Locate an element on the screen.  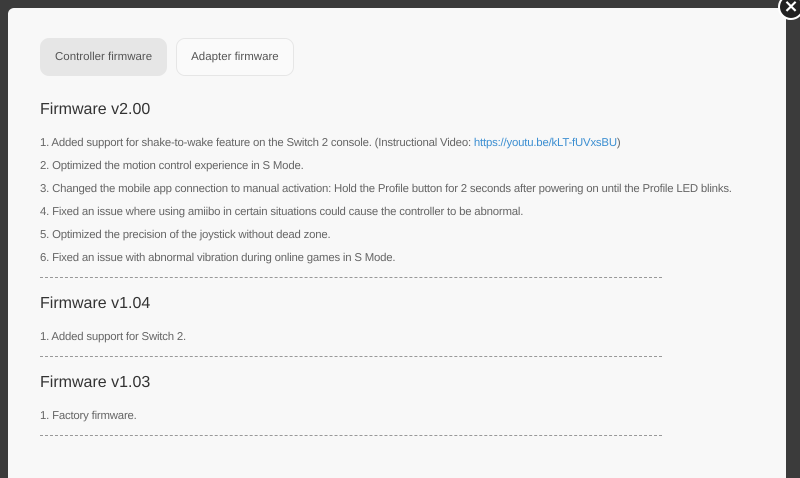
firmware-tab: Adapter firmware is located at coordinates (235, 57).